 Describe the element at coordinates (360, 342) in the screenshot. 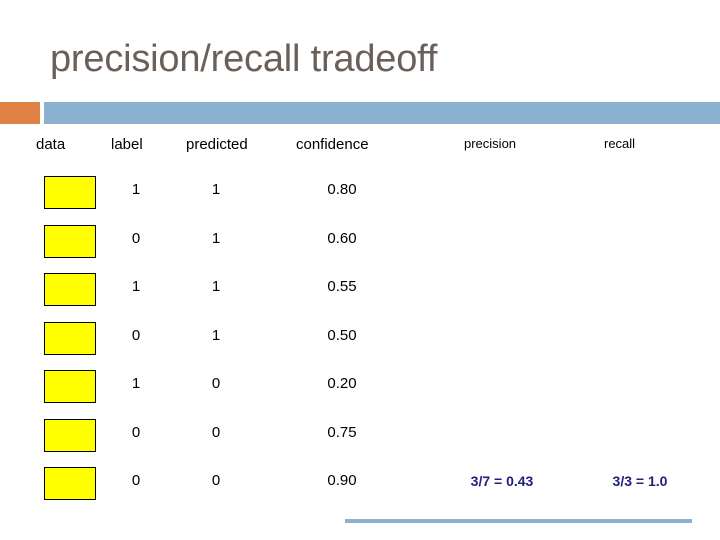

I see `table-row: 0 1 0.50` at that location.